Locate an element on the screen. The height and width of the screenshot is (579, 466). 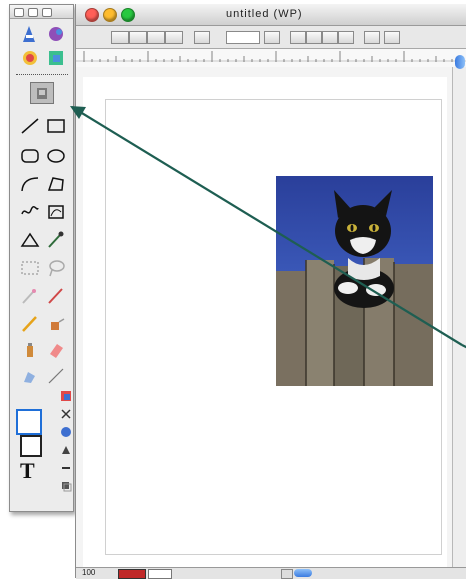
paintbrush-tool is located at coordinates (30, 324).